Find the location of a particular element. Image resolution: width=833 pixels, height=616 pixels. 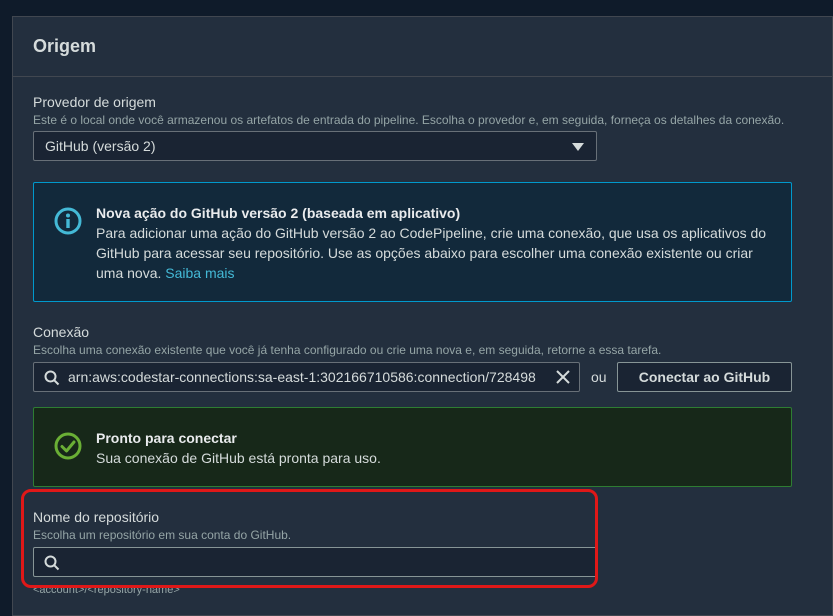

connect-github-button: Conectar ao GitHub is located at coordinates (704, 377).